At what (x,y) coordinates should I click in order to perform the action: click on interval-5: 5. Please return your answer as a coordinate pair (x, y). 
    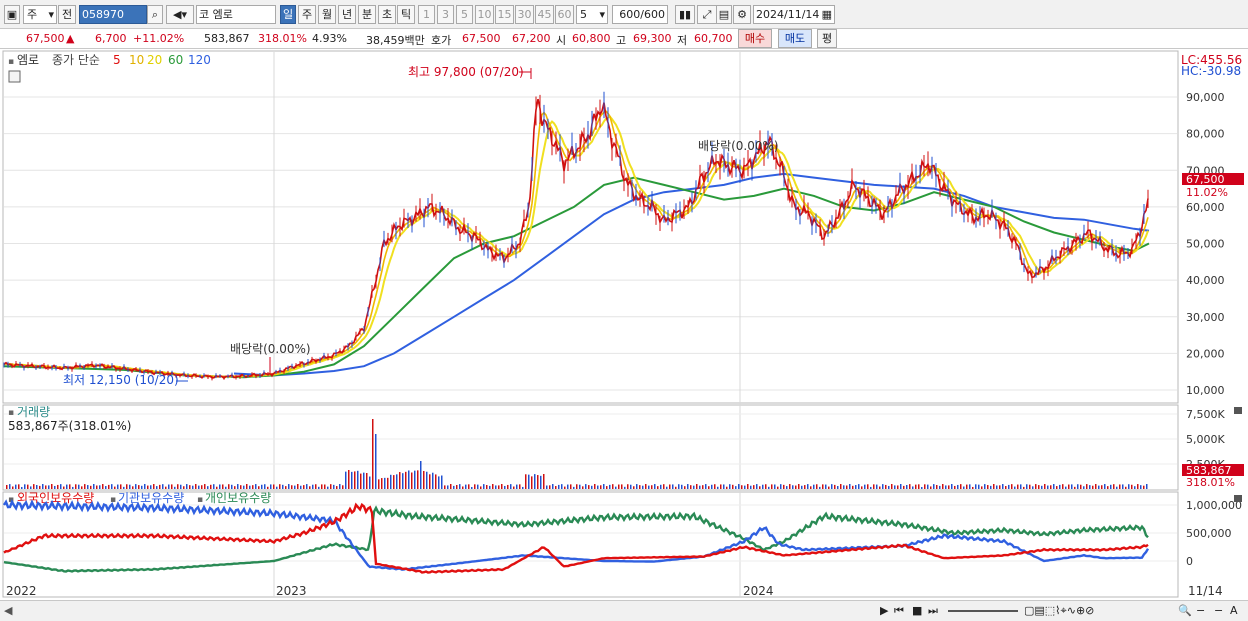
    Looking at the image, I should click on (464, 14).